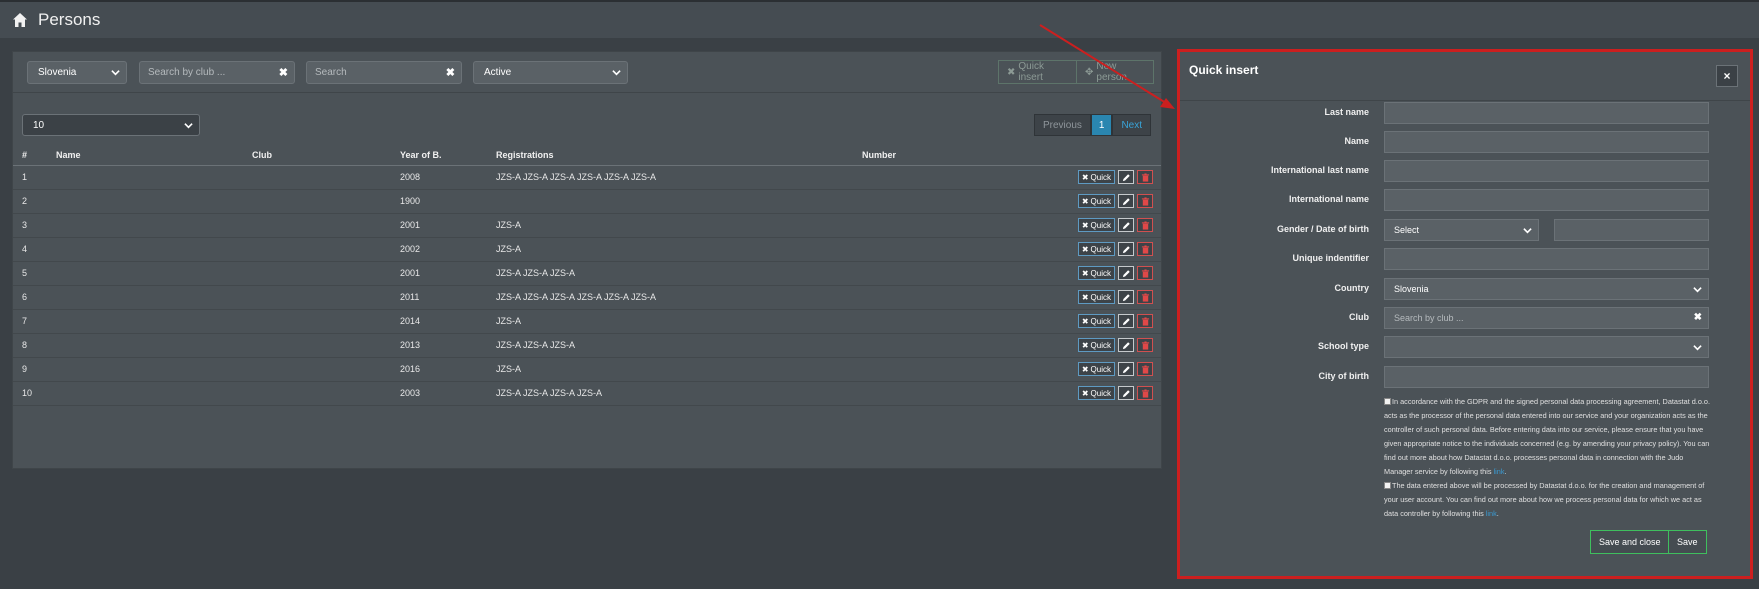  What do you see at coordinates (1546, 377) in the screenshot?
I see `city-of-birth-input` at bounding box center [1546, 377].